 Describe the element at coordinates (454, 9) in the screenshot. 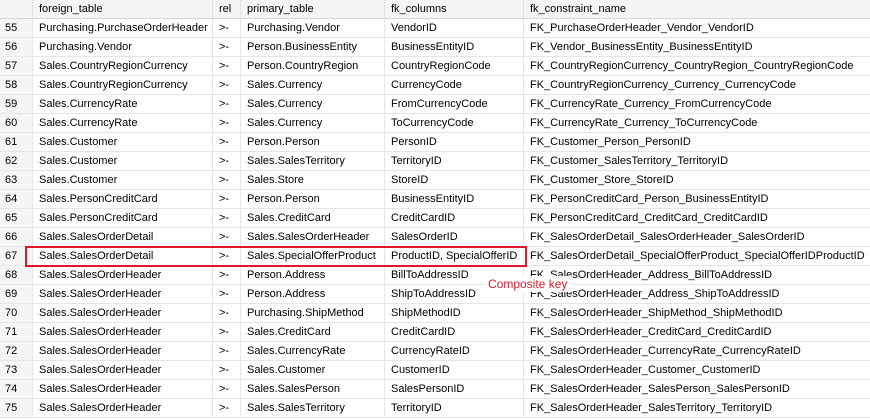

I see `column-header-fk-columns: fk_columns` at that location.